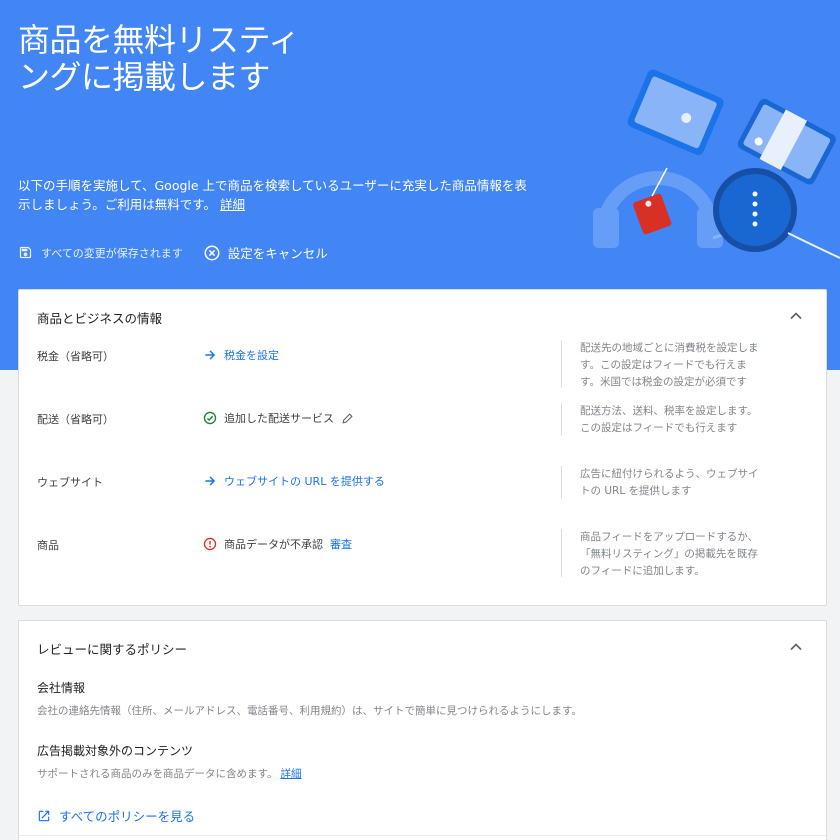 The height and width of the screenshot is (840, 840). I want to click on products-status: 商品データが不承認 審査, so click(277, 544).